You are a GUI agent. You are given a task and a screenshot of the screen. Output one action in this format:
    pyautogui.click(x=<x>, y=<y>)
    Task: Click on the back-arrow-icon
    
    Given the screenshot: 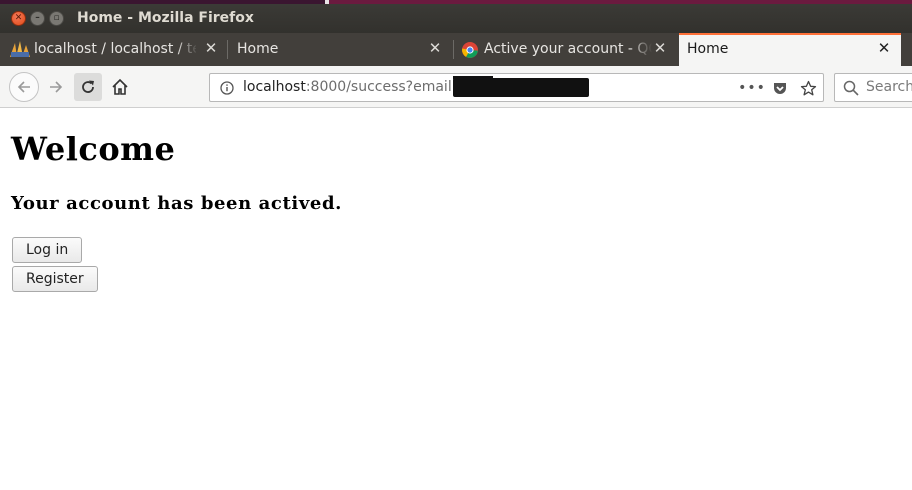 What is the action you would take?
    pyautogui.click(x=23, y=87)
    